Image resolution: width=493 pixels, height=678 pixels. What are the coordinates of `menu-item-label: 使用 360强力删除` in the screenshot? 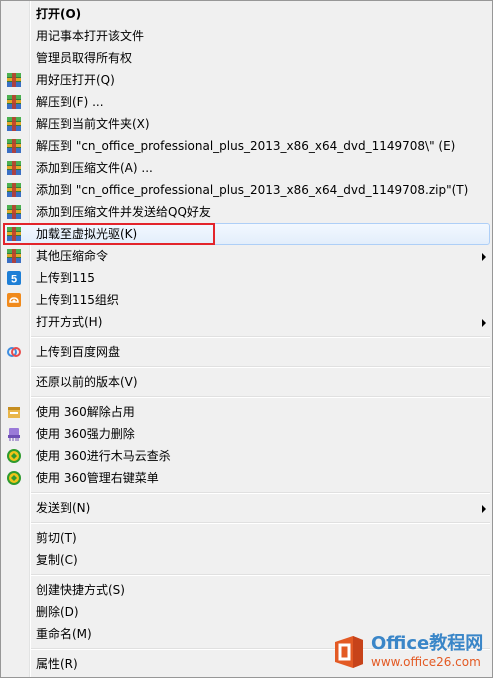 It's located at (85, 434).